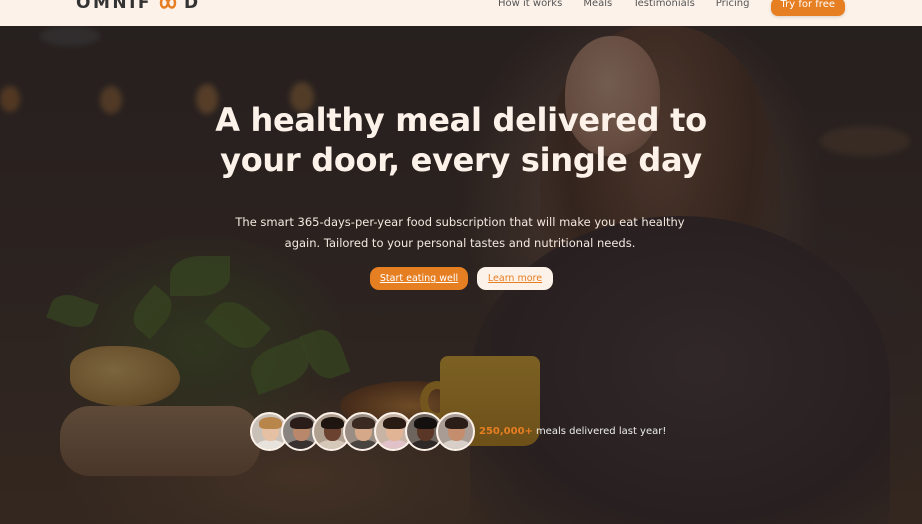 The height and width of the screenshot is (524, 922). I want to click on meals-delivered-text: 250,000+ meals delivered last year!, so click(572, 431).